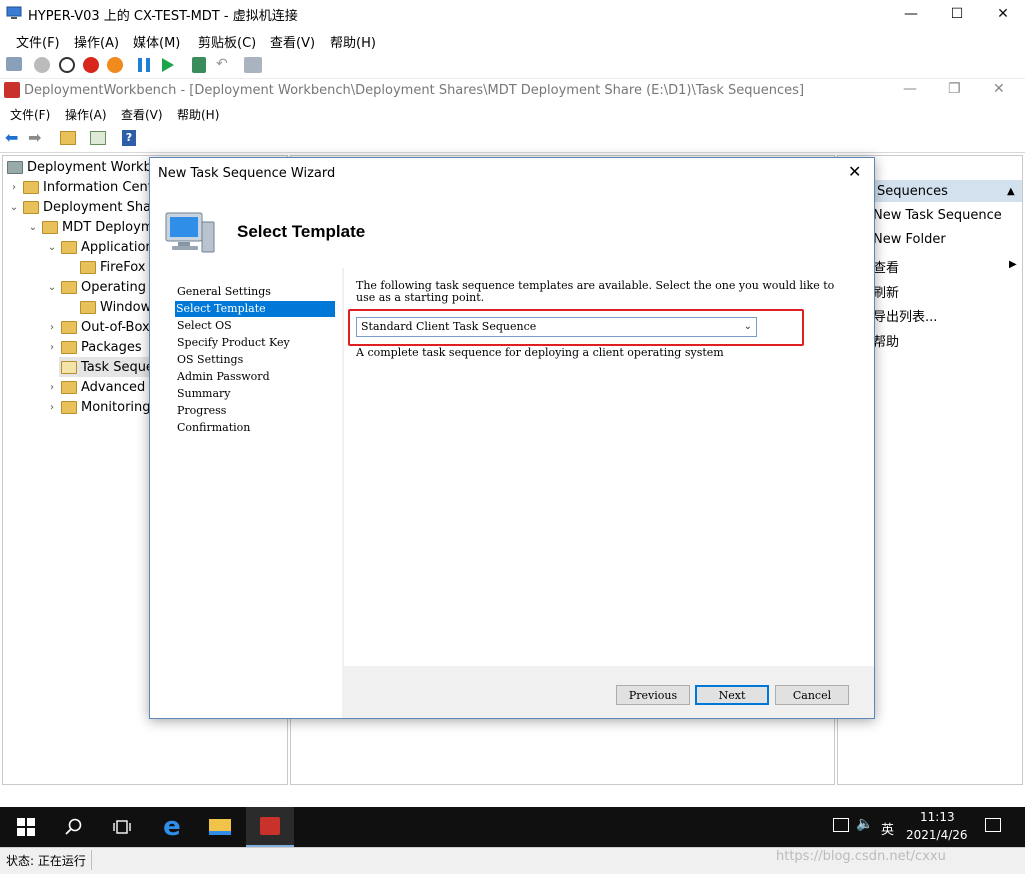 Image resolution: width=1025 pixels, height=874 pixels. I want to click on tree-item-packages: › Packages, so click(93, 347).